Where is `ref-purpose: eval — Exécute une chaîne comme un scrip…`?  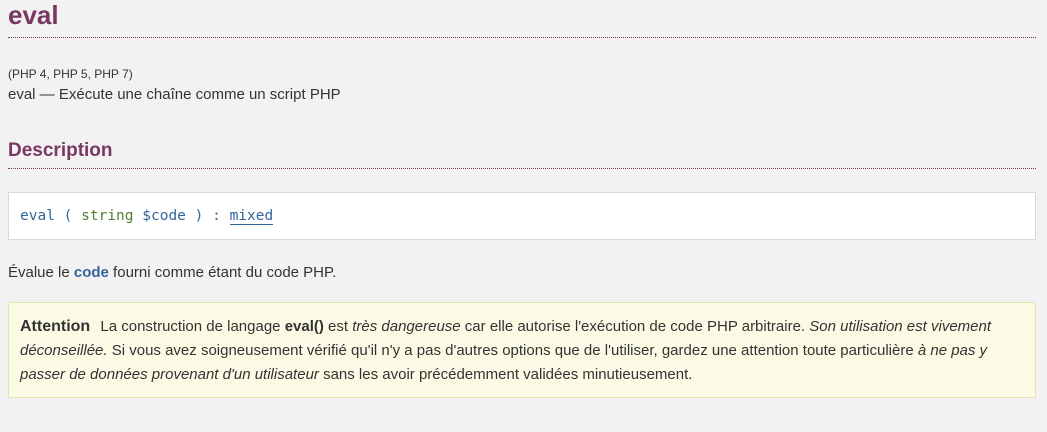
ref-purpose: eval — Exécute une chaîne comme un scrip… is located at coordinates (174, 94).